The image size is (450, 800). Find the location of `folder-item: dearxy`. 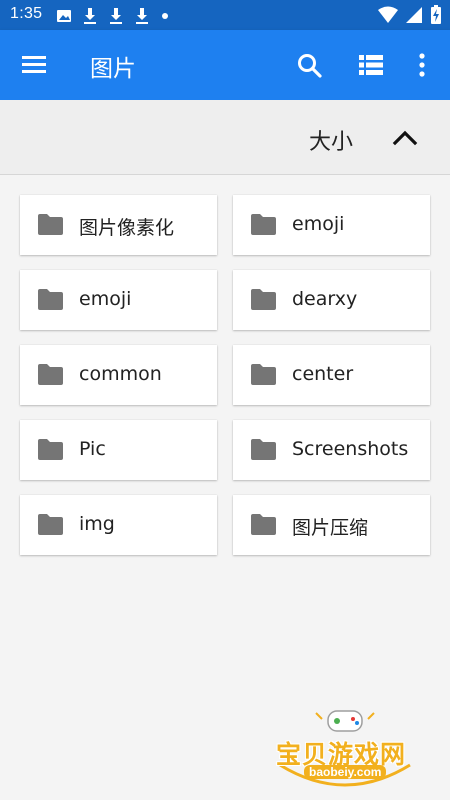

folder-item: dearxy is located at coordinates (331, 300).